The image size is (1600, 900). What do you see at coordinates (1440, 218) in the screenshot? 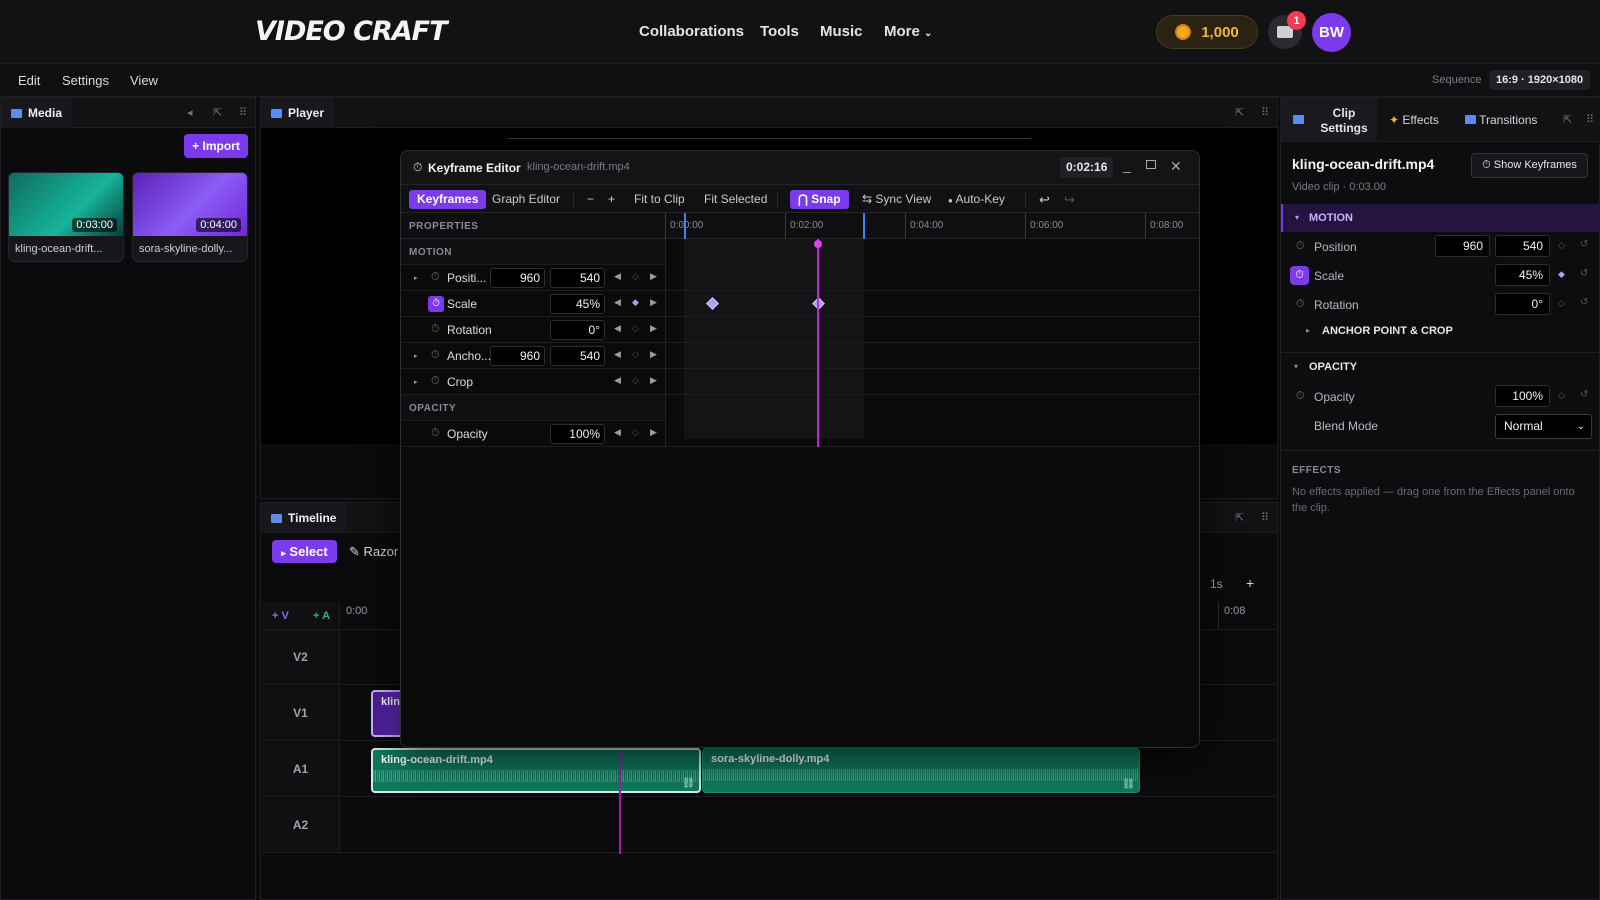
I see `motion-section-header: ▾ MOTION` at bounding box center [1440, 218].